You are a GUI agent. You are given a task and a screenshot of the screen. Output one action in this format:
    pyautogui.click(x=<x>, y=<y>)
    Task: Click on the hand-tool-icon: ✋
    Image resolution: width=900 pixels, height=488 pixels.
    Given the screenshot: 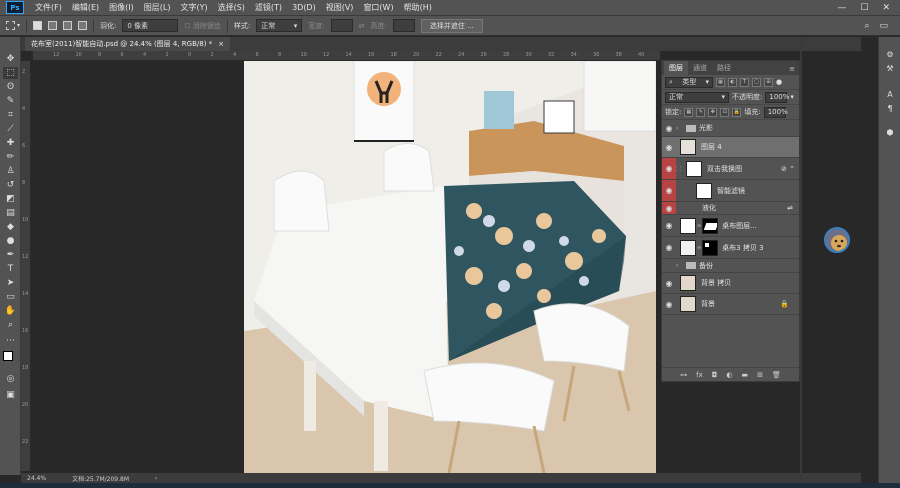 What is the action you would take?
    pyautogui.click(x=10, y=311)
    